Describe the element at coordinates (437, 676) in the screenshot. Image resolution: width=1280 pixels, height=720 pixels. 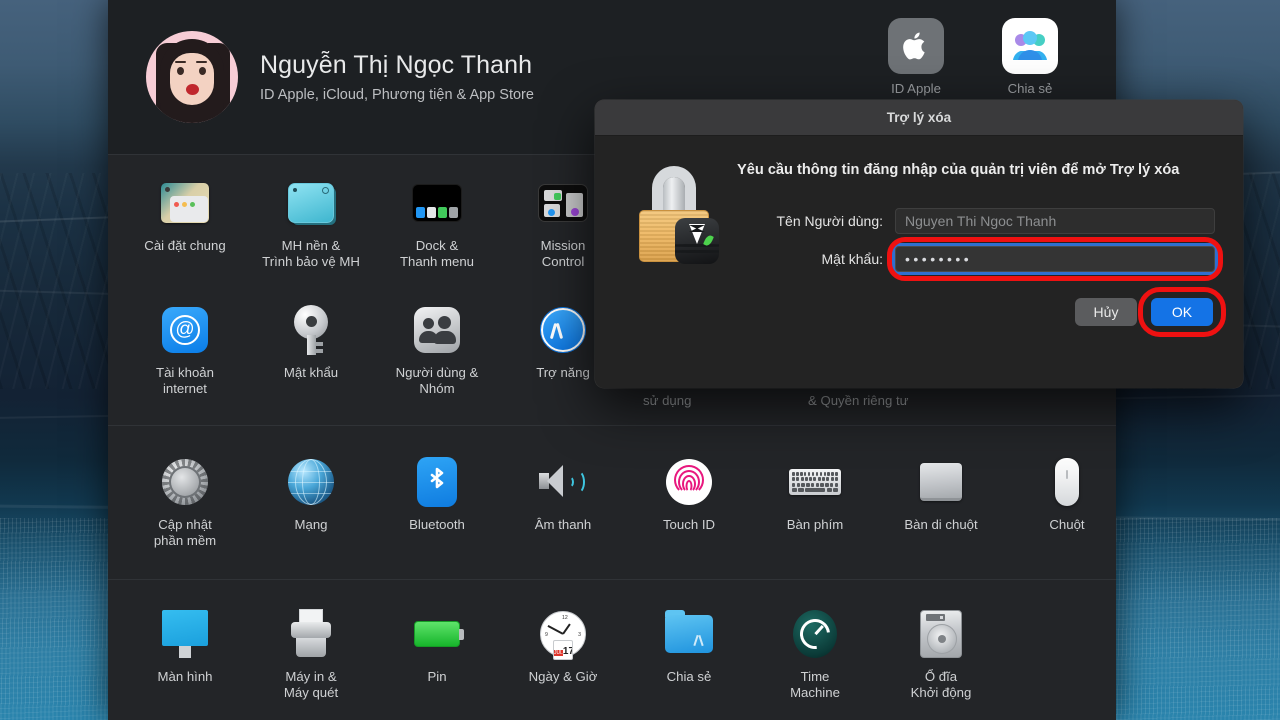
I see `pref-label: Pin` at that location.